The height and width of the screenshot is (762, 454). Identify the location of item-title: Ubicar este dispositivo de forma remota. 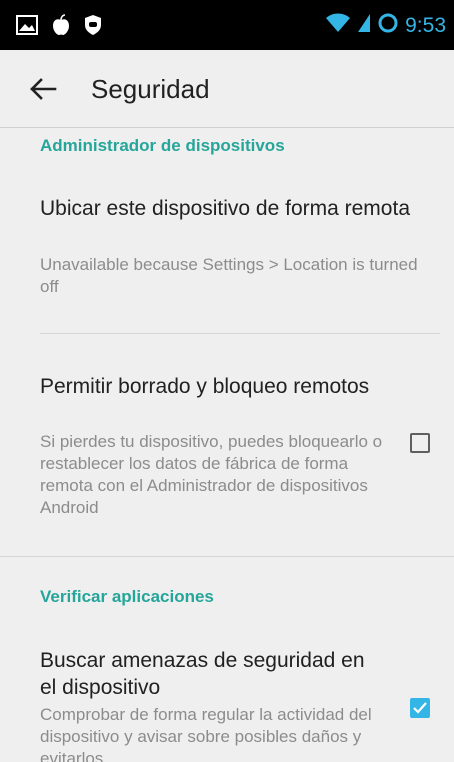
(225, 208).